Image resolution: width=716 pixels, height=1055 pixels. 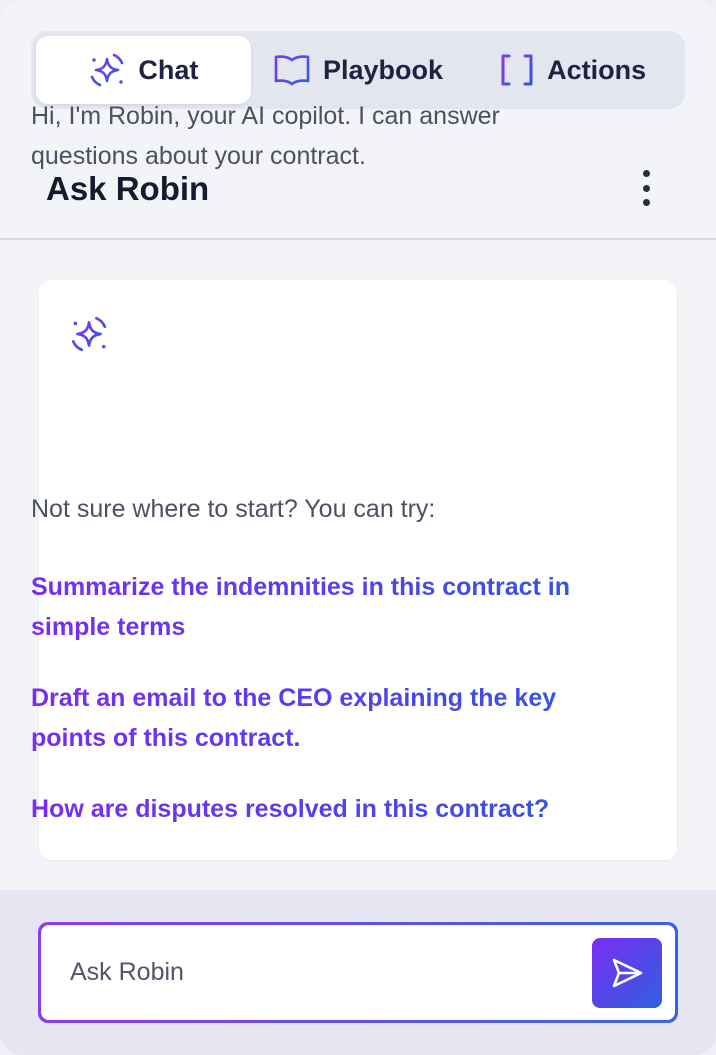 What do you see at coordinates (233, 509) in the screenshot?
I see `suggestions-prompt: Not sure where to start? You can try:` at bounding box center [233, 509].